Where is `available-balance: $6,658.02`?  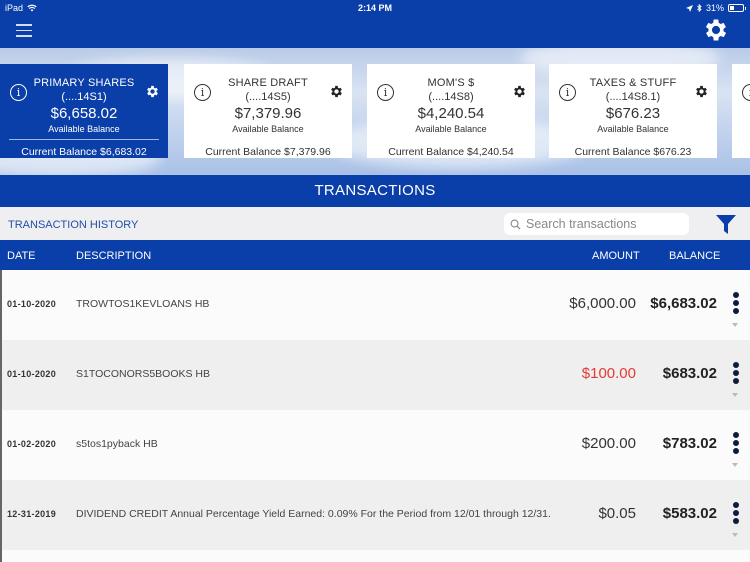
available-balance: $6,658.02 is located at coordinates (84, 113).